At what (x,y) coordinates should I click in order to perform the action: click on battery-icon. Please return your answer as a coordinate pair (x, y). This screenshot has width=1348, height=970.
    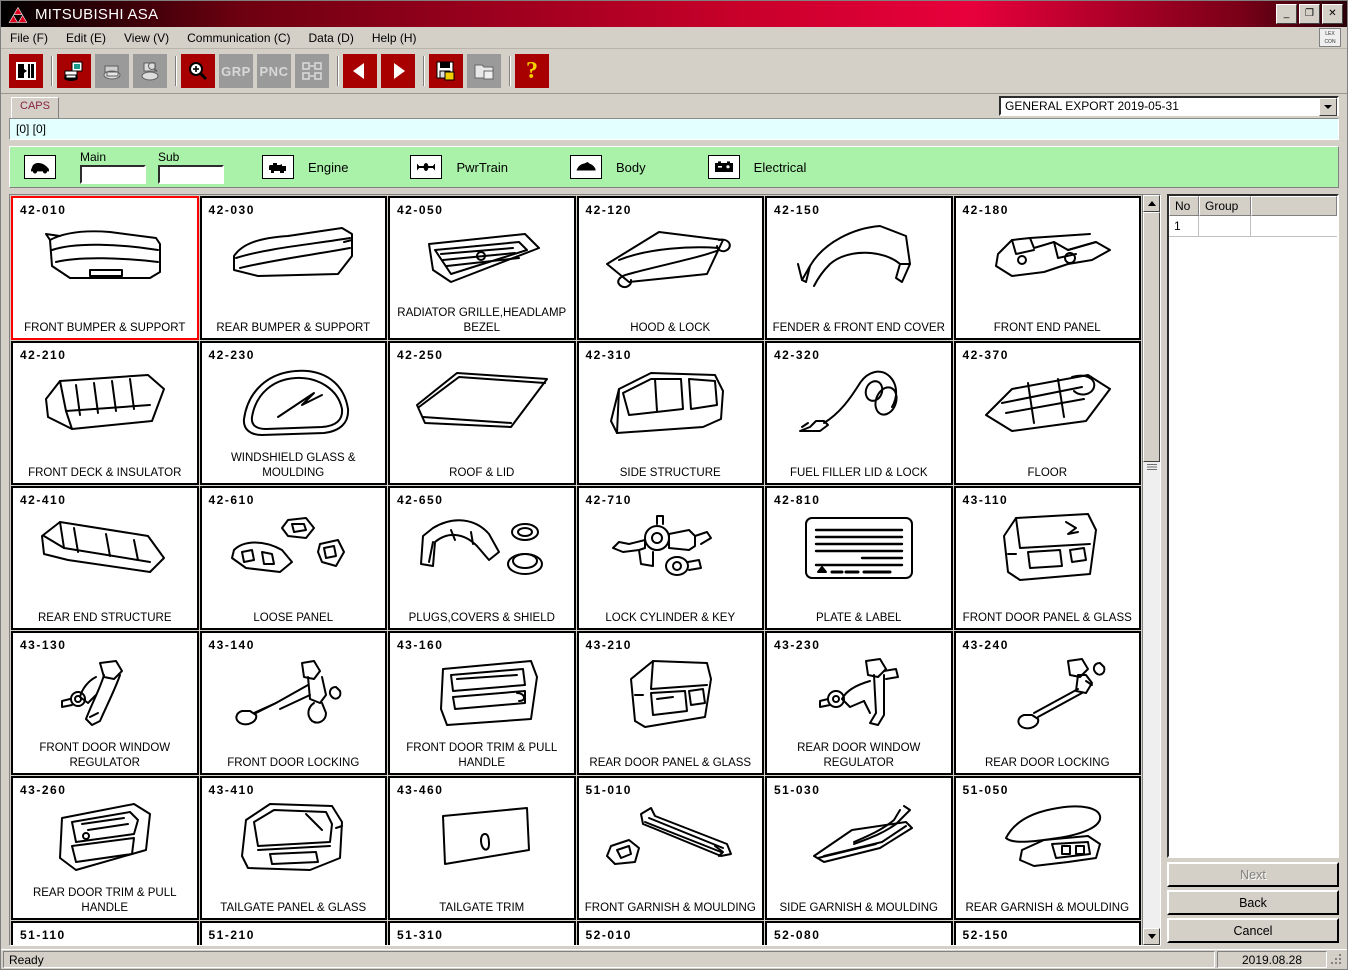
    Looking at the image, I should click on (723, 167).